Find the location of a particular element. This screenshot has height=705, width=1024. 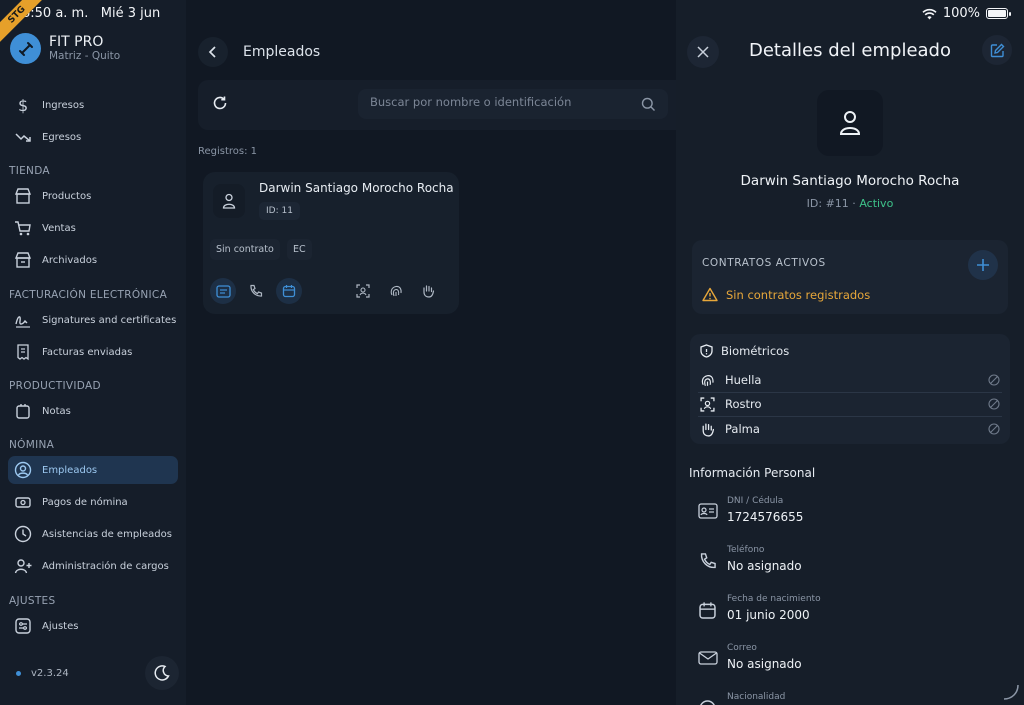

section-tienda: TIENDA is located at coordinates (29, 171).